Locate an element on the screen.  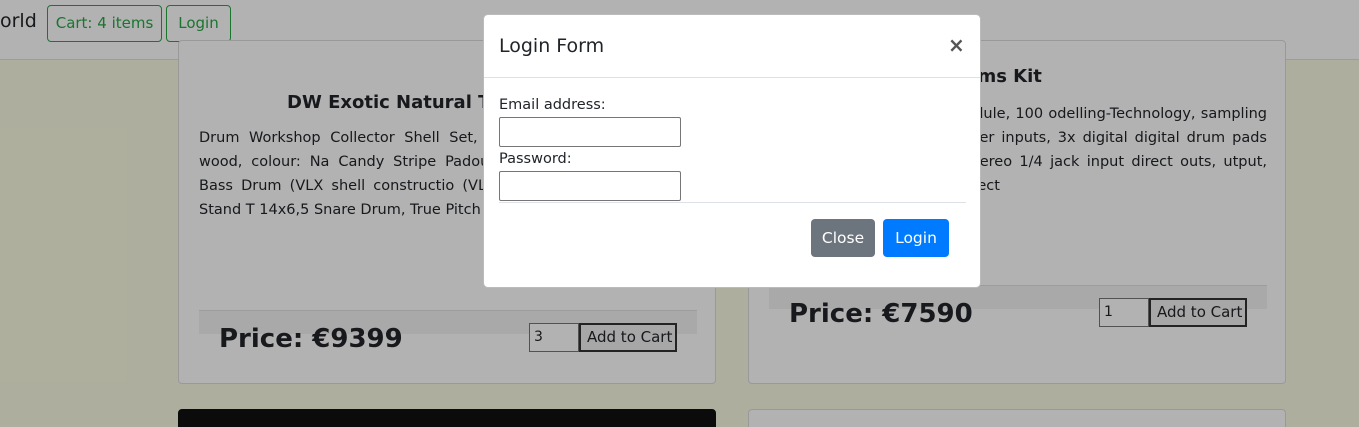
modal-header: Login Form × is located at coordinates (732, 46).